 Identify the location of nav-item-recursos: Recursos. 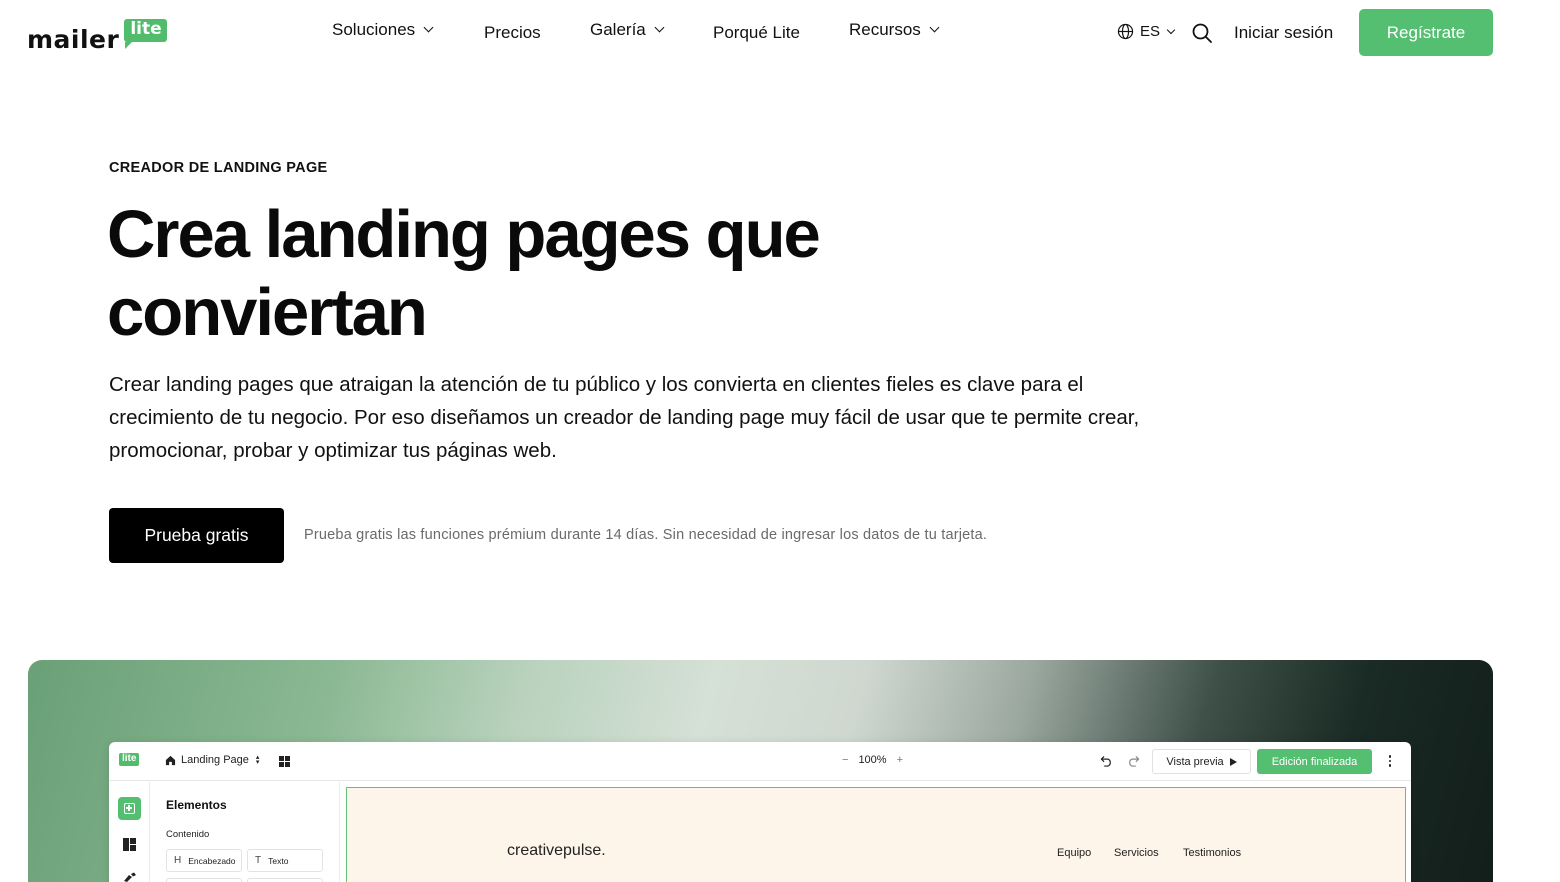
(894, 30).